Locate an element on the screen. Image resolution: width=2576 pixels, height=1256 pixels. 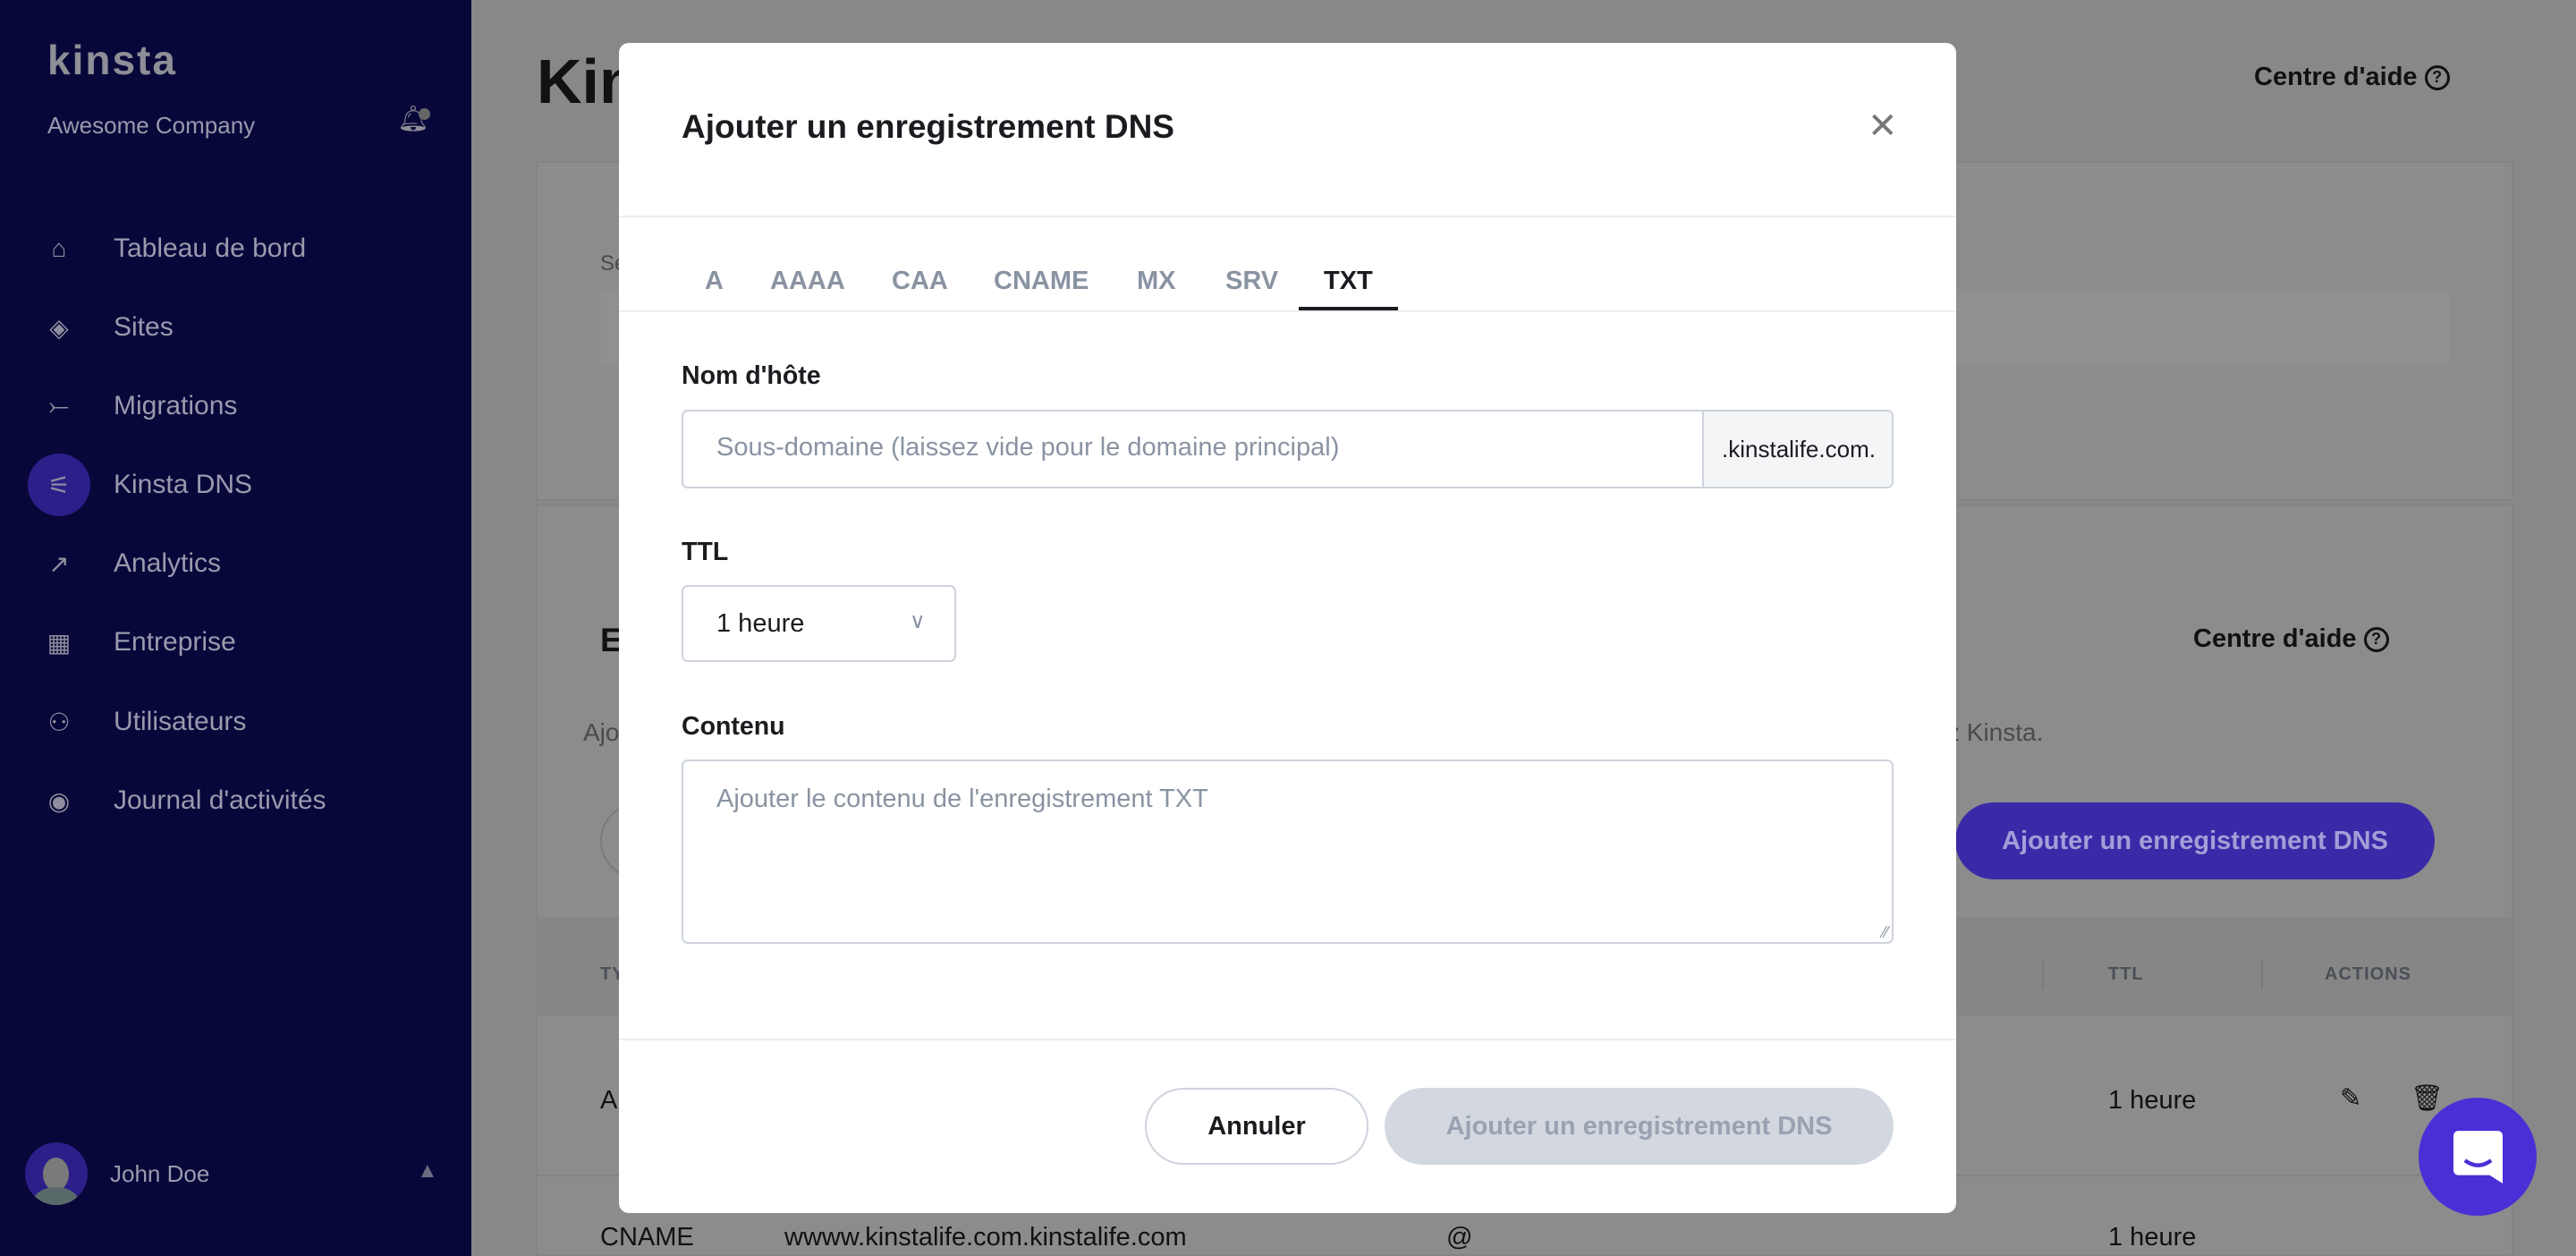
nav-label: Sites is located at coordinates (144, 327).